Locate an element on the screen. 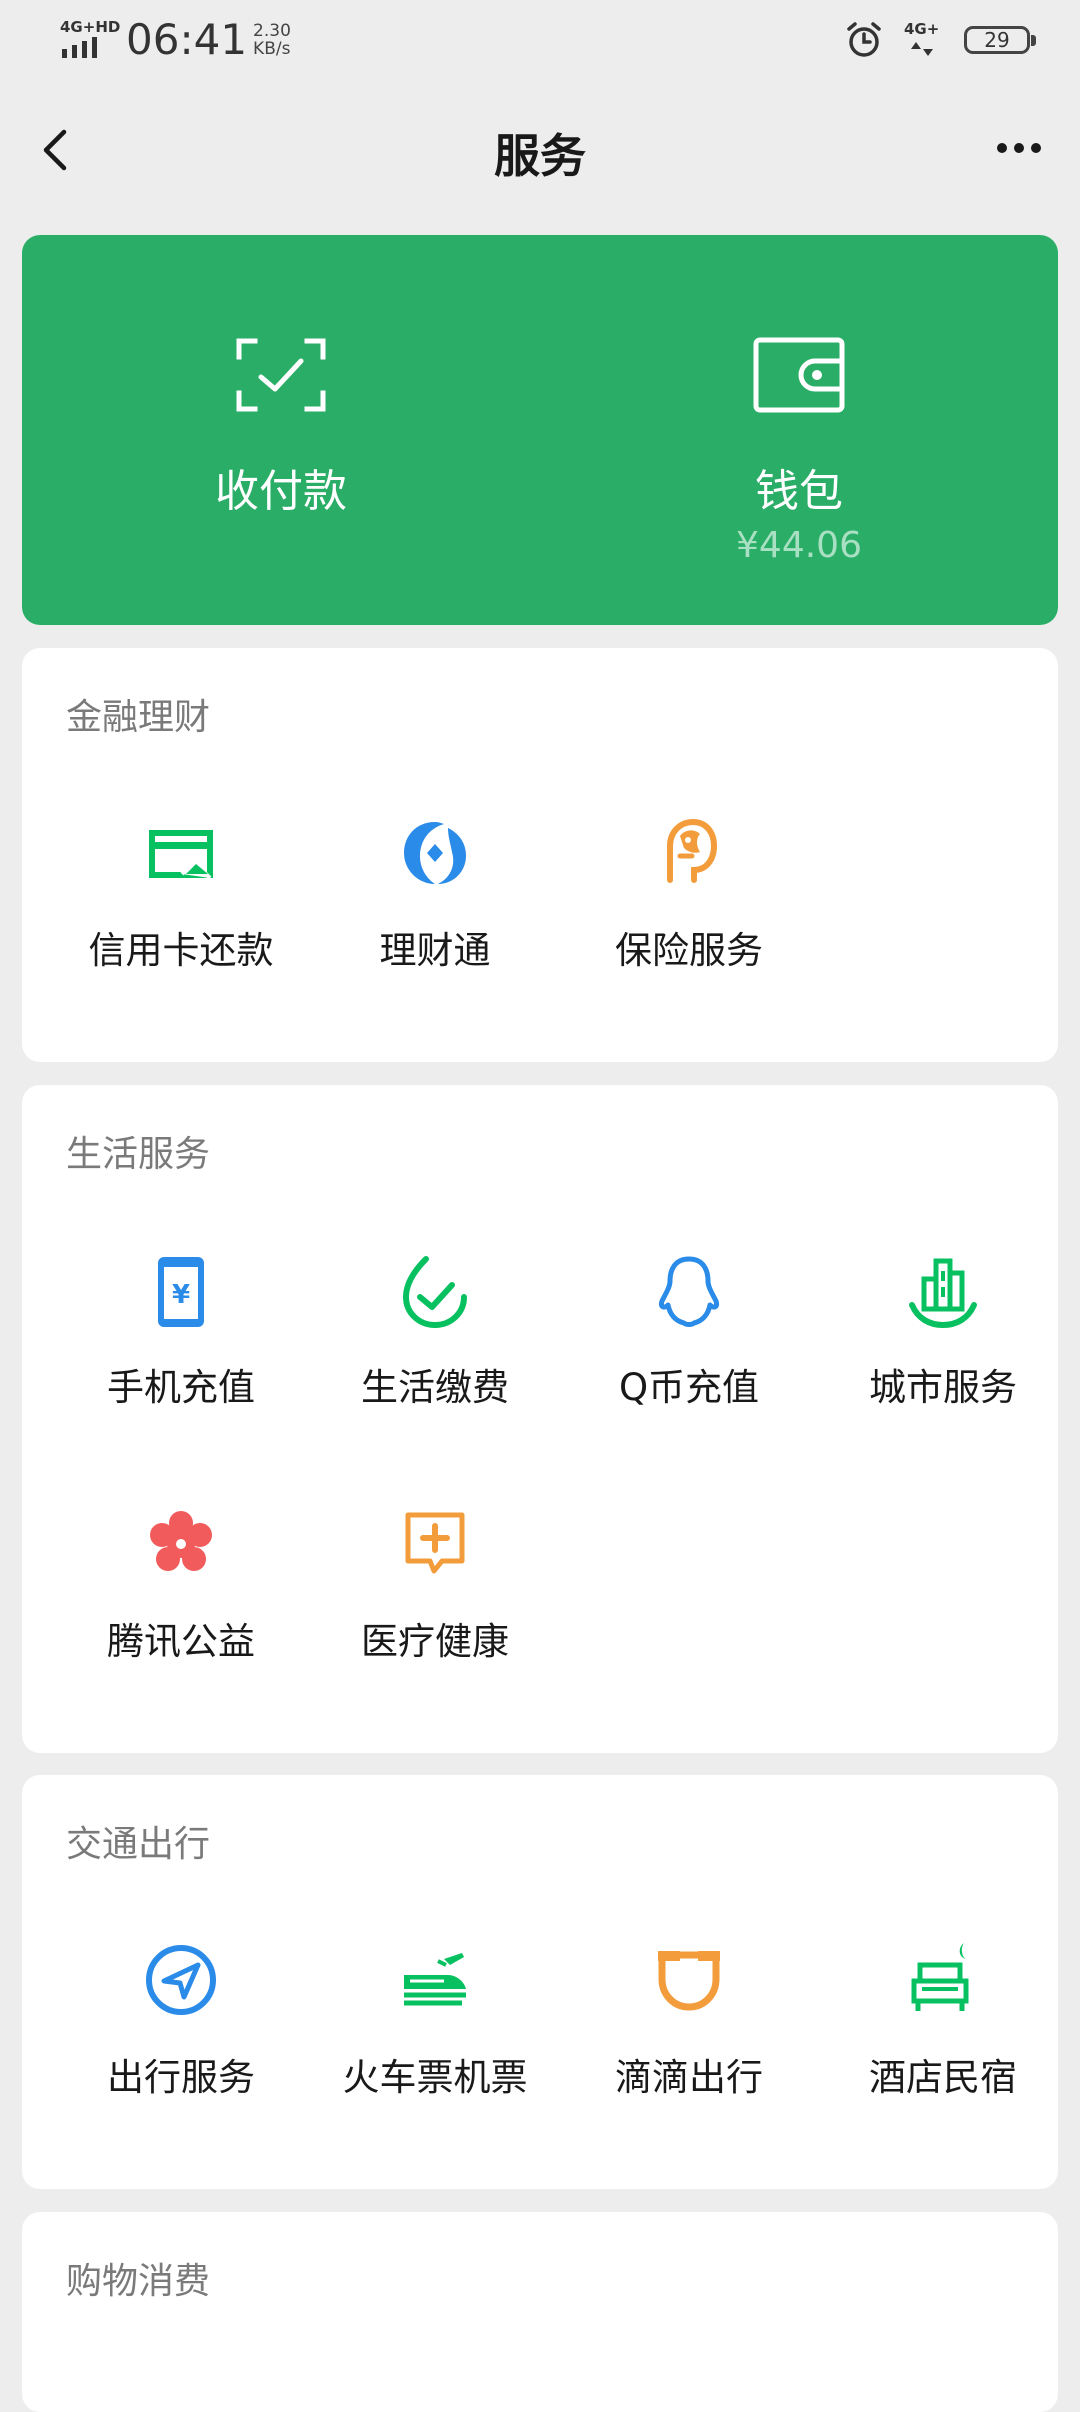  tile-label: 理财通 is located at coordinates (435, 950).